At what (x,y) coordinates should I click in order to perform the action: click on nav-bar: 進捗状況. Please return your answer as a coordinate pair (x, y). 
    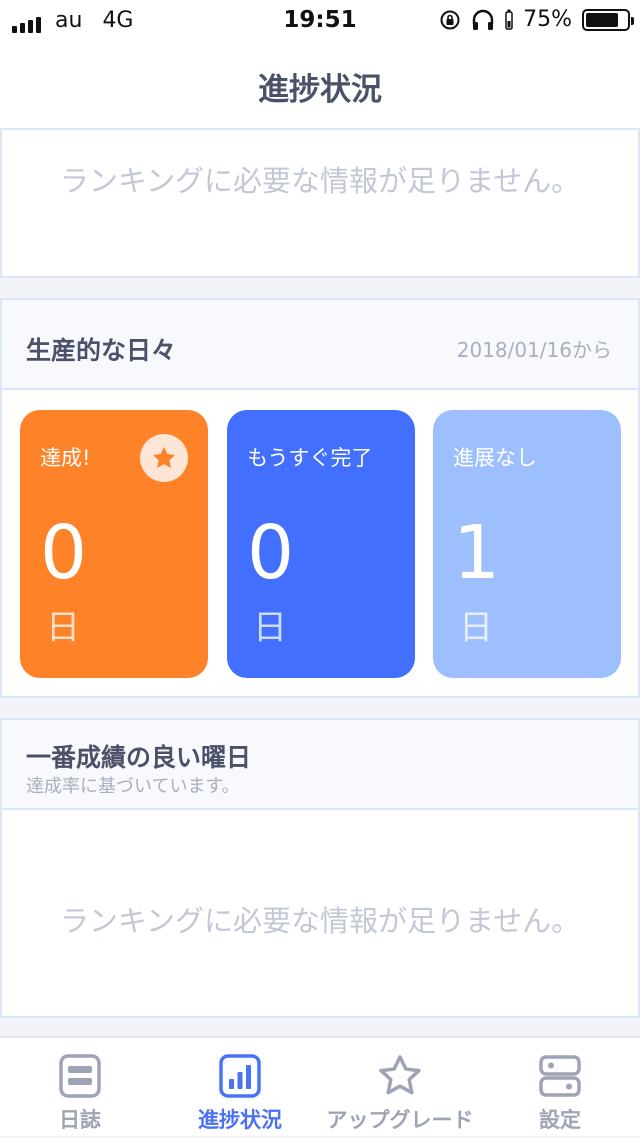
    Looking at the image, I should click on (320, 84).